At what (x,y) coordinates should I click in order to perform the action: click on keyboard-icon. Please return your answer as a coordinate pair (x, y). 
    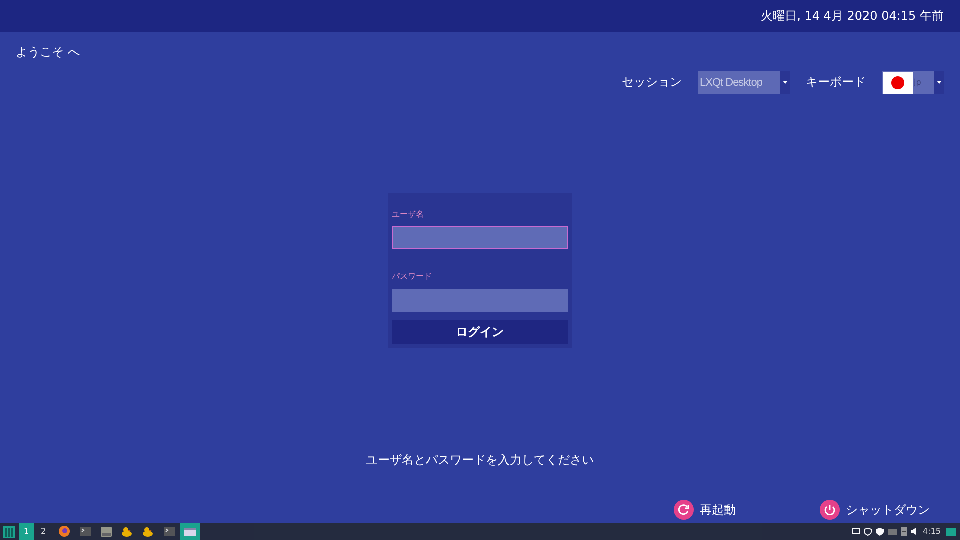
    Looking at the image, I should click on (893, 531).